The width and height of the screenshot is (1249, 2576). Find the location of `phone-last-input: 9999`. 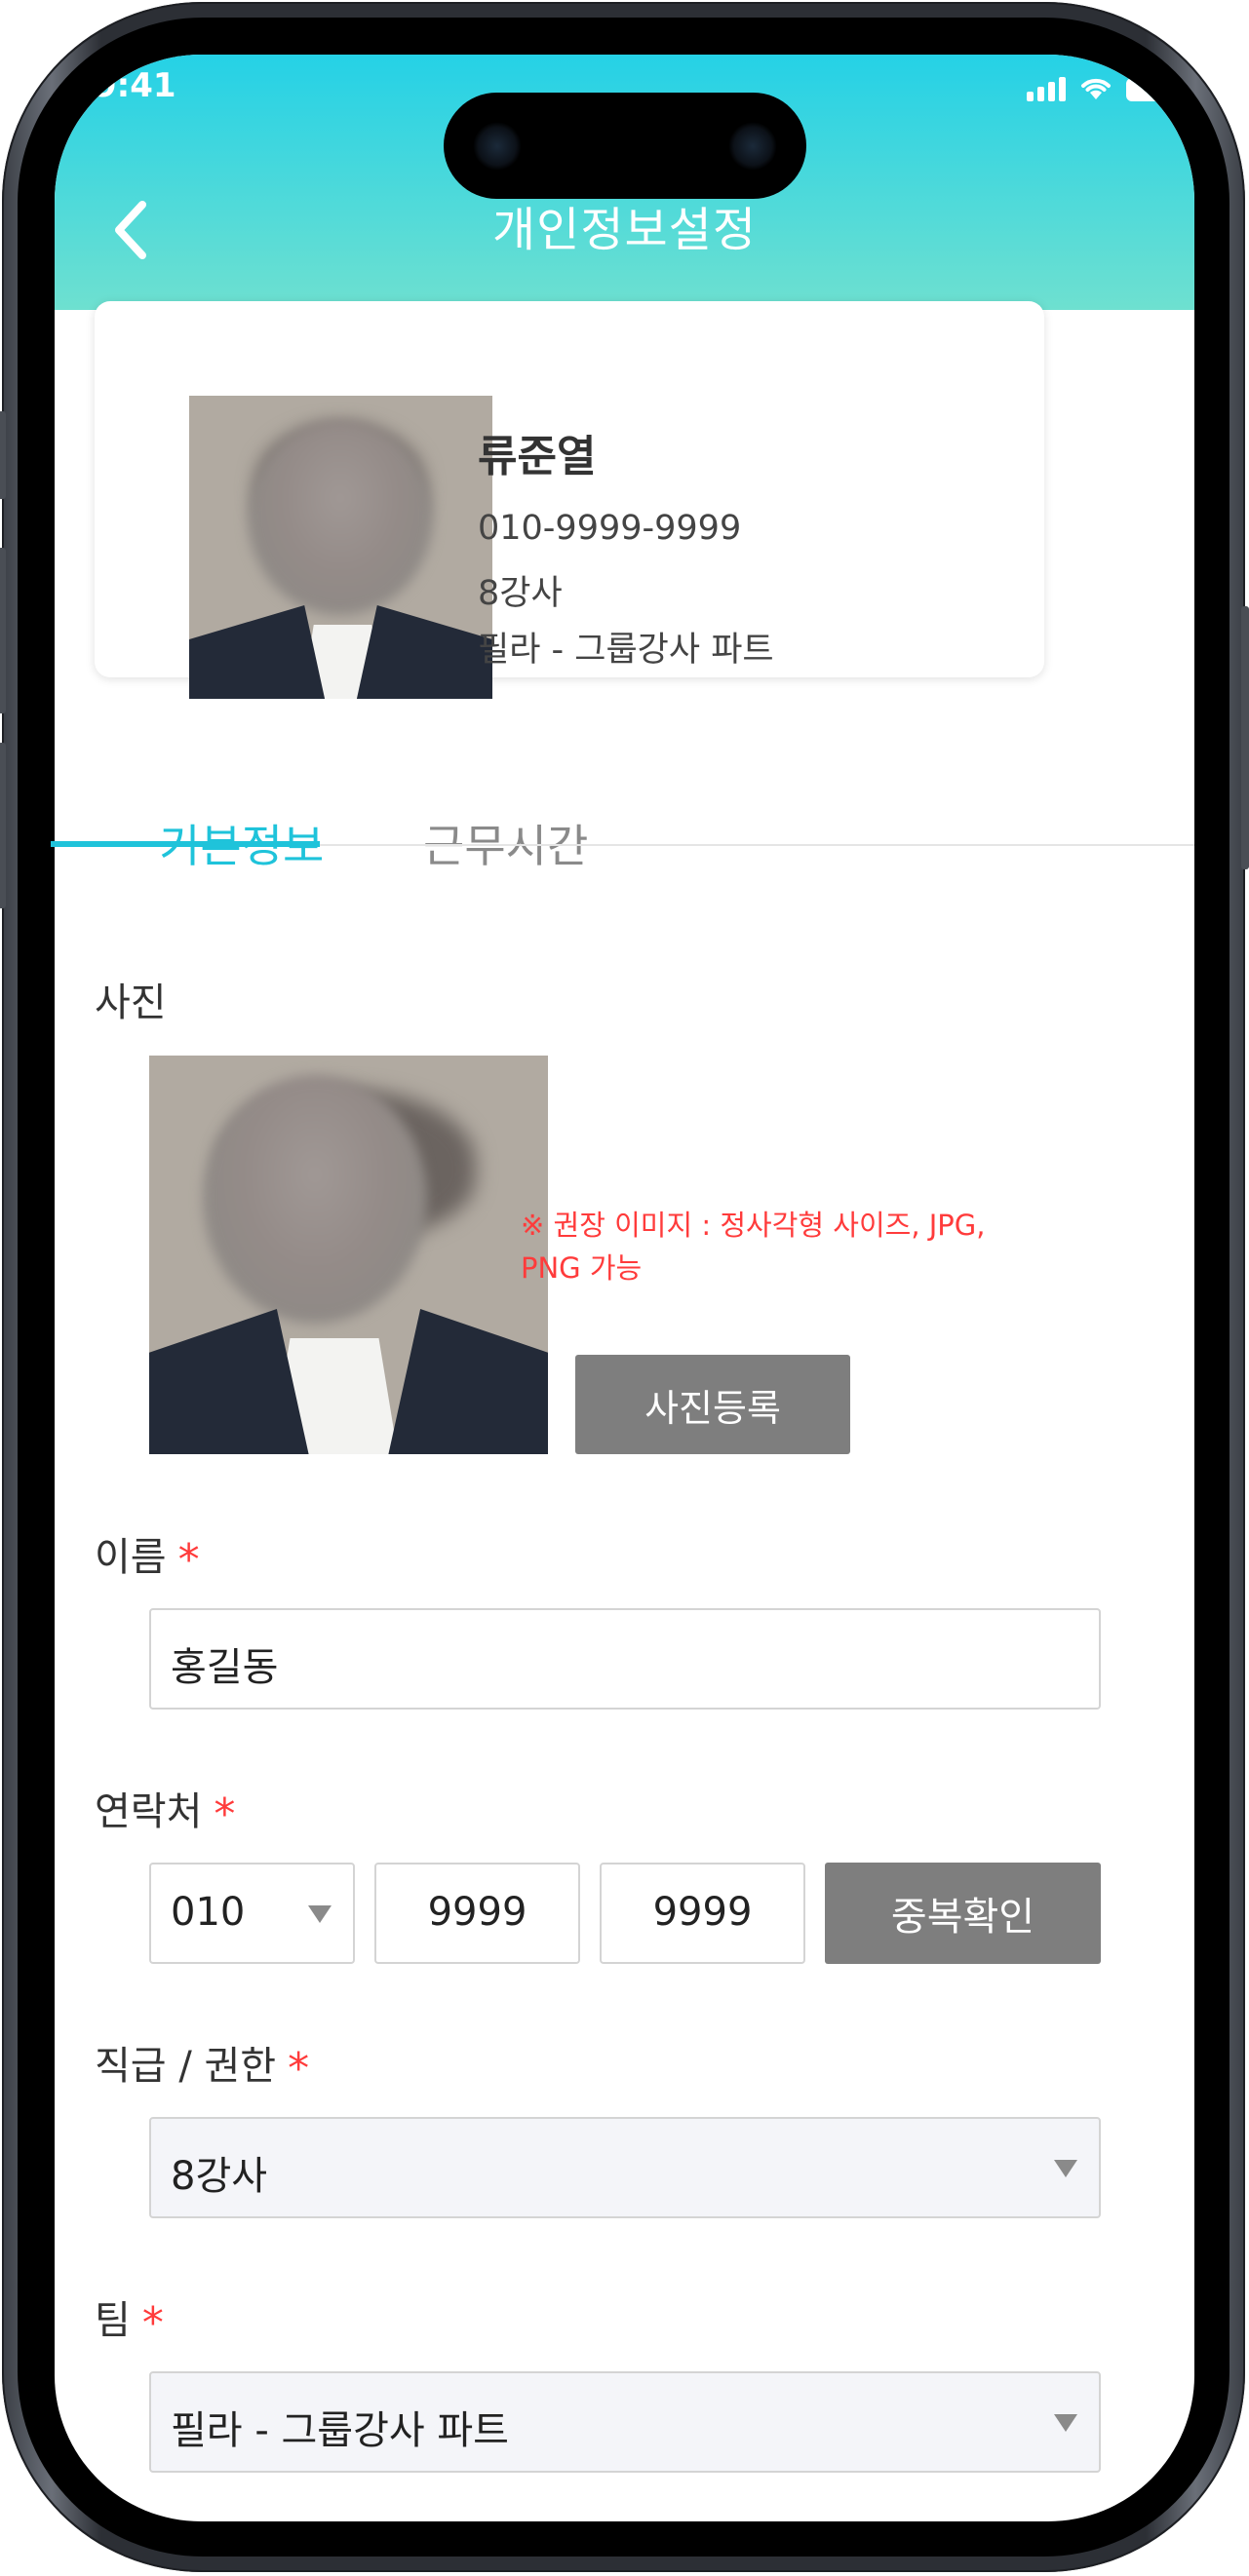

phone-last-input: 9999 is located at coordinates (702, 1913).